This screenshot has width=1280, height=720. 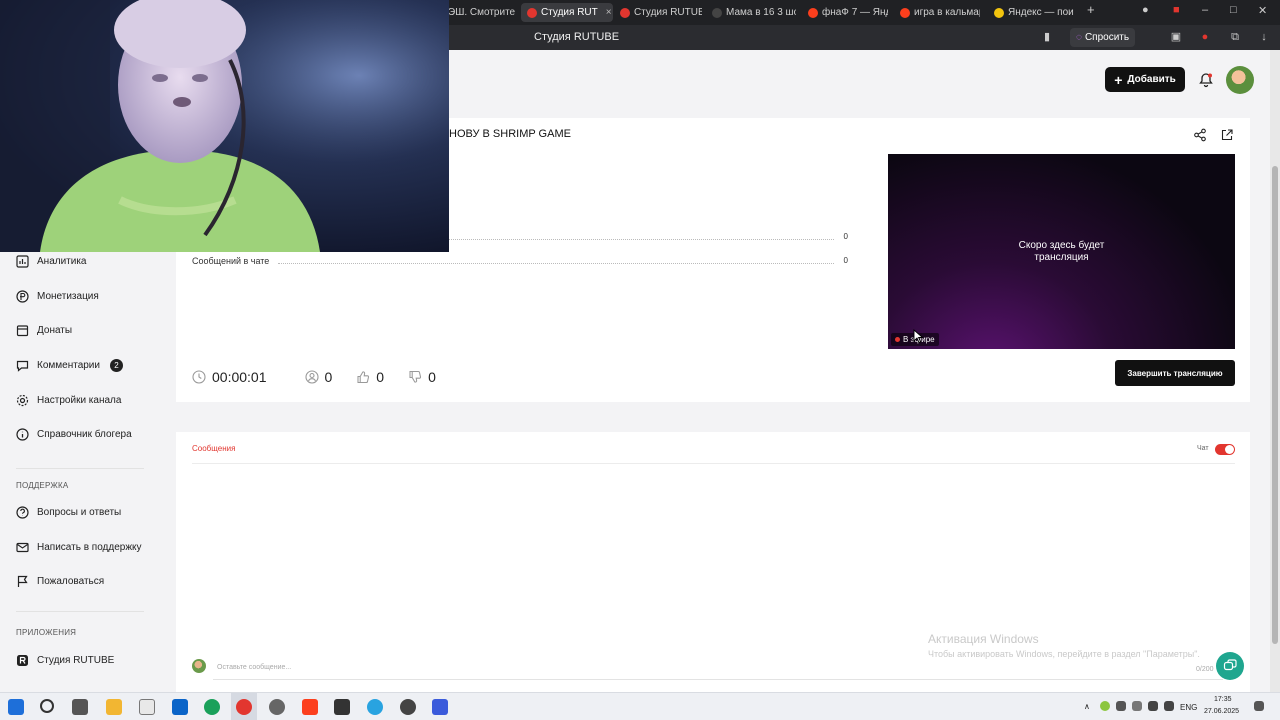 What do you see at coordinates (1041, 12) in the screenshot?
I see `tab-label: Яндекс — поис` at bounding box center [1041, 12].